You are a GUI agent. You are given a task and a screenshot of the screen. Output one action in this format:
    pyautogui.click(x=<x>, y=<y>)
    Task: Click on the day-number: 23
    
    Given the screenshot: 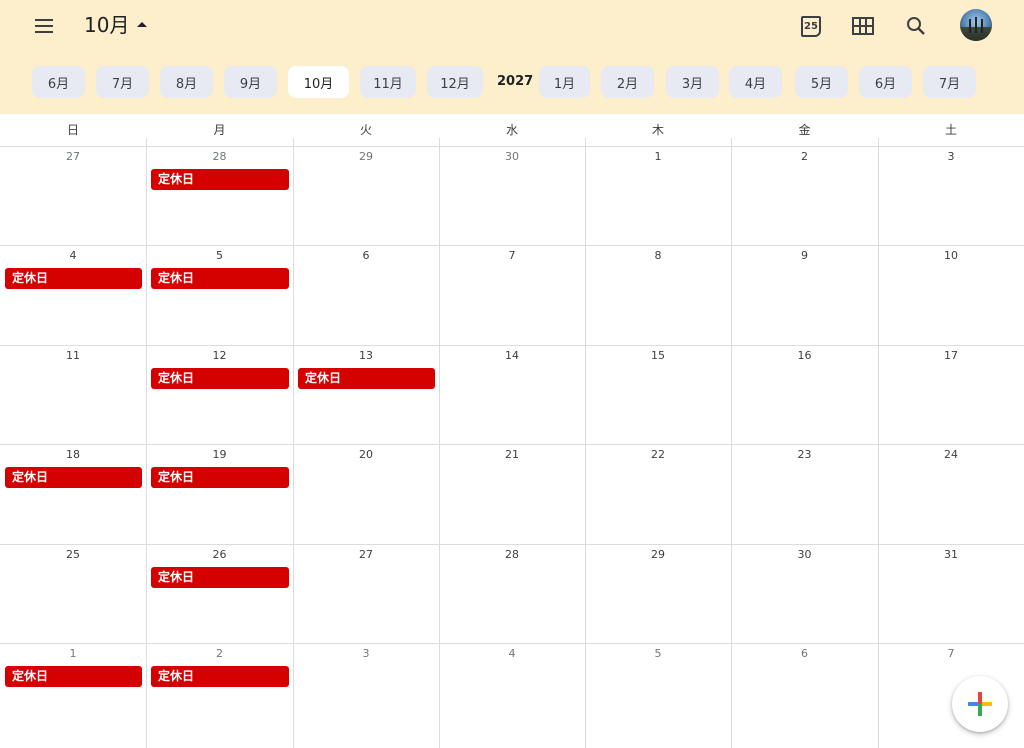 What is the action you would take?
    pyautogui.click(x=804, y=454)
    